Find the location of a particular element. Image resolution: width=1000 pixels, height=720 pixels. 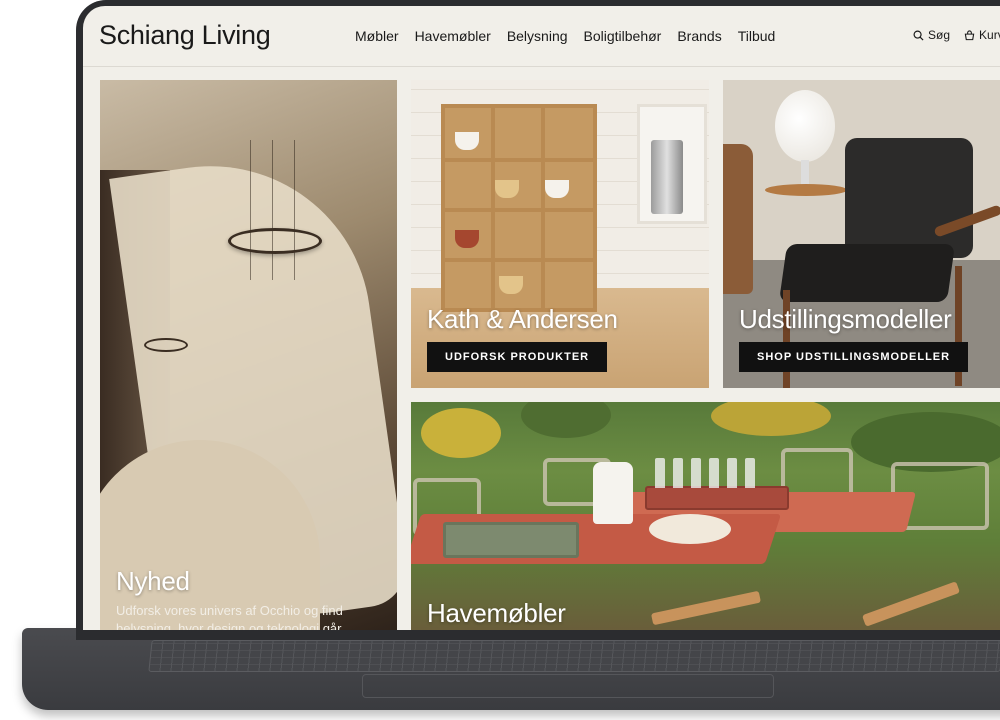

nav-item-mobler: Møbler is located at coordinates (377, 36).